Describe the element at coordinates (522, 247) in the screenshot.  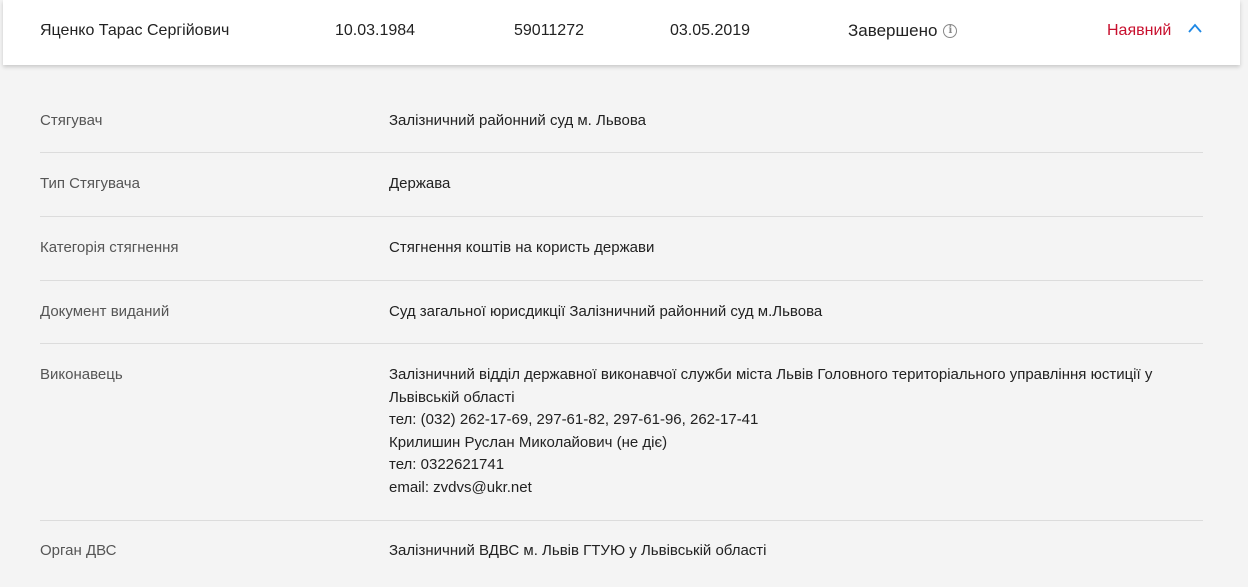
I see `detail-value-line: Стягнення коштів на користь держави` at that location.